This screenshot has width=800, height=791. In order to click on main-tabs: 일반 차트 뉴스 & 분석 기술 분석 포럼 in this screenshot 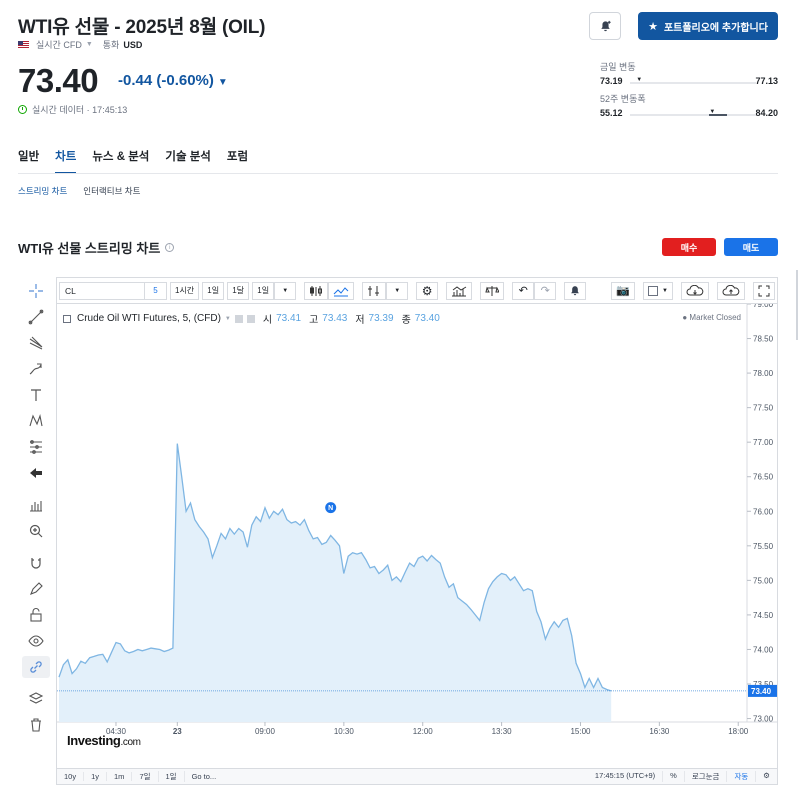, I will do `click(133, 161)`.